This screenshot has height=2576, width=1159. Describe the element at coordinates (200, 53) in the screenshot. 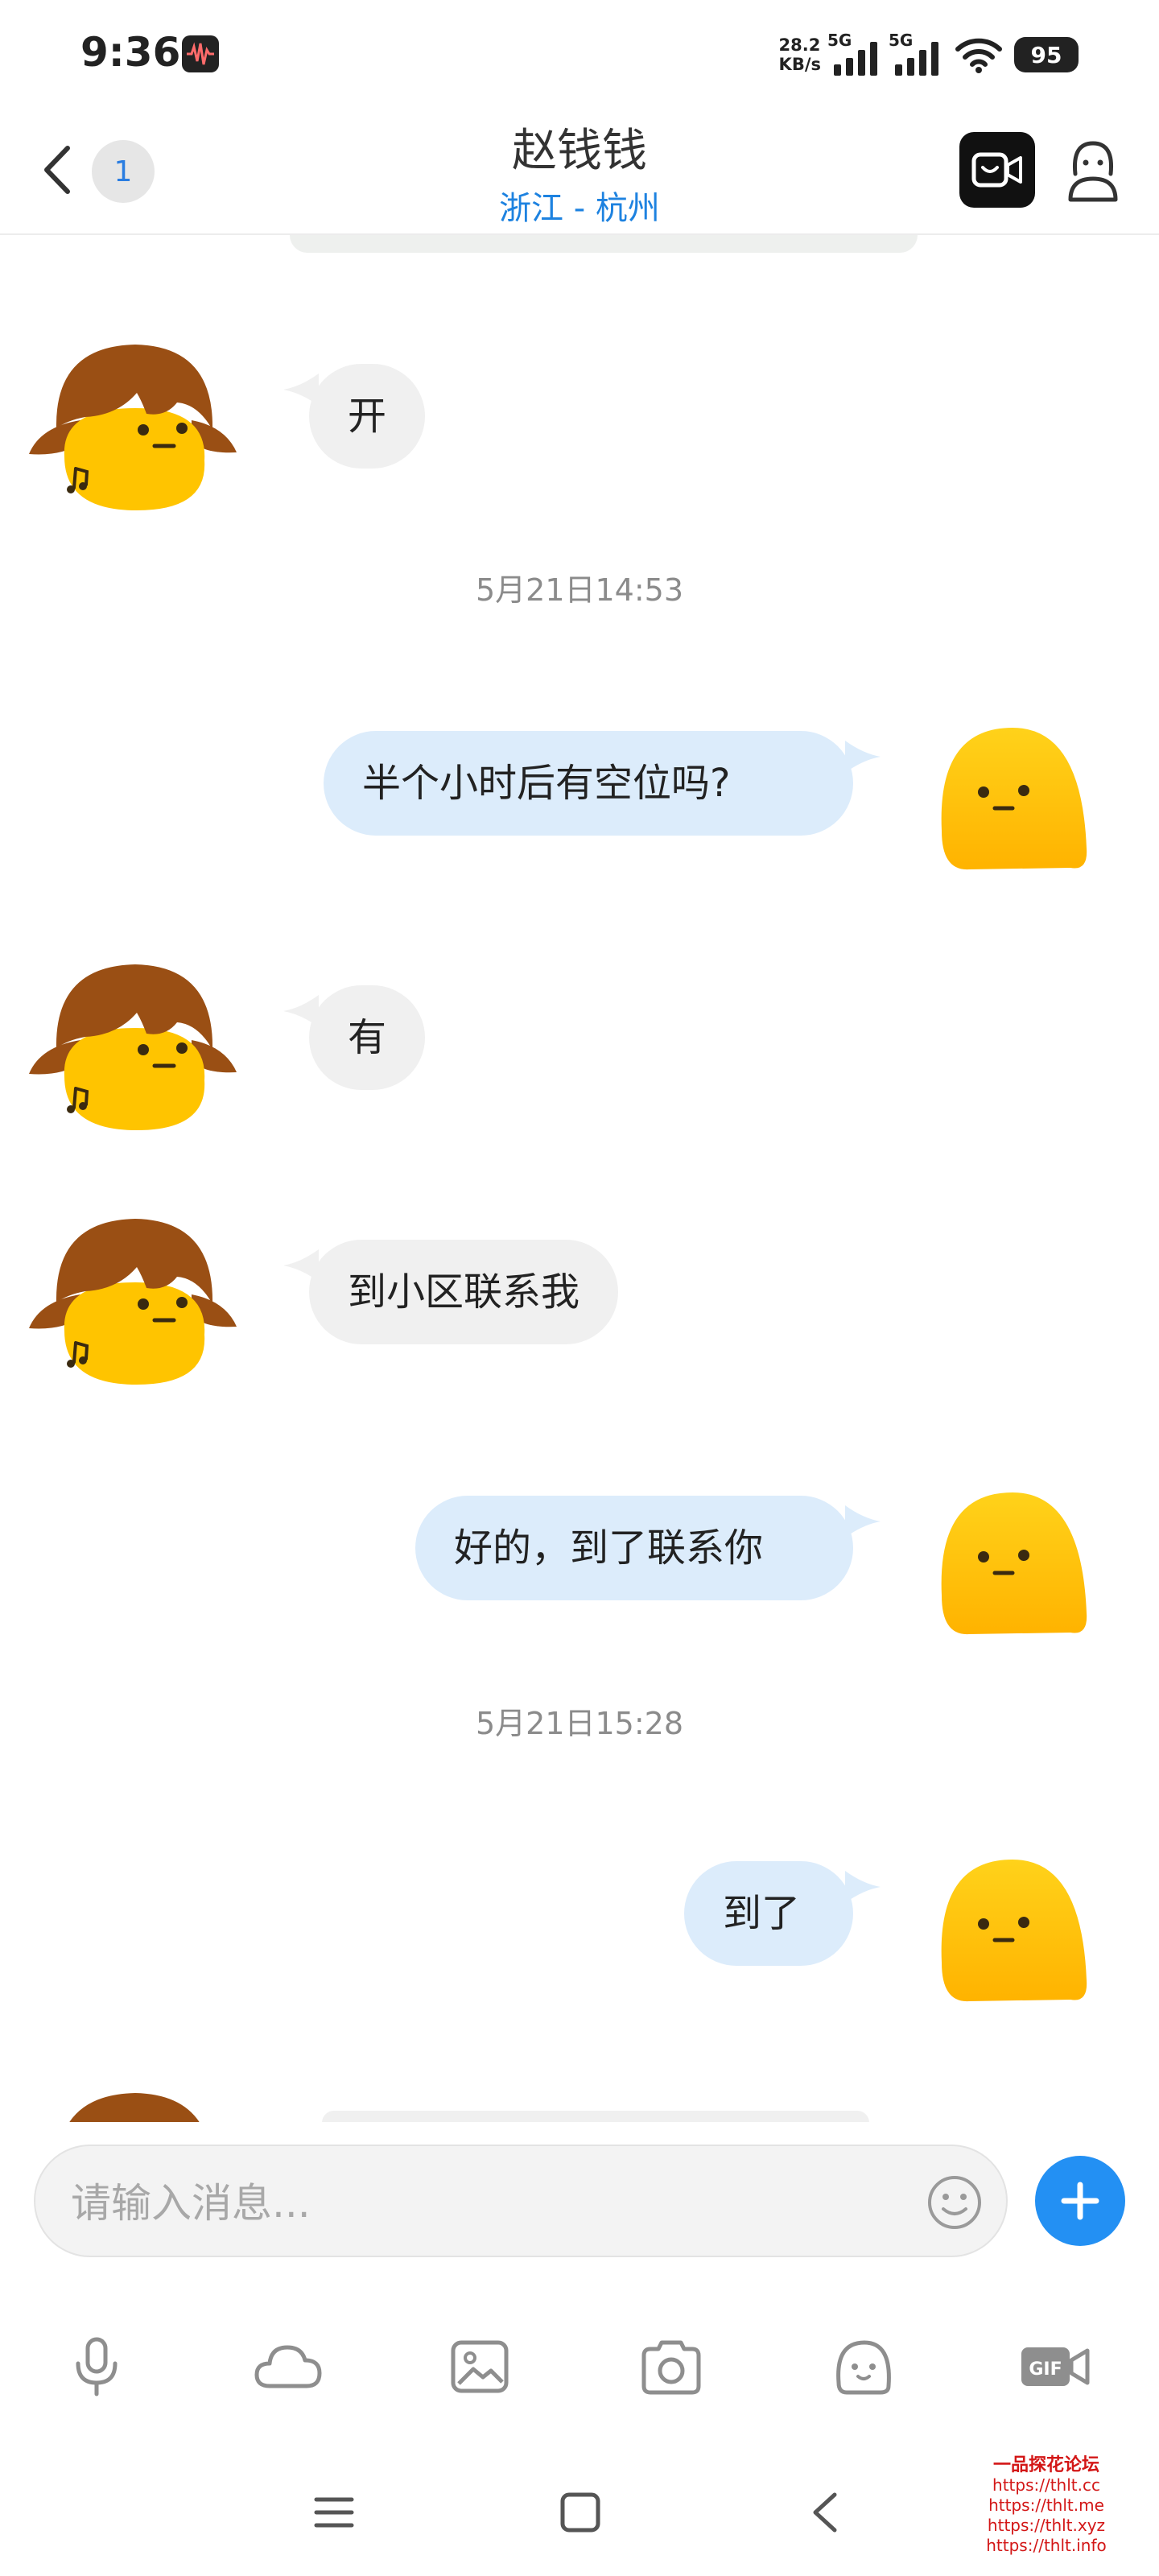

I see `screen-recorder-icon` at that location.